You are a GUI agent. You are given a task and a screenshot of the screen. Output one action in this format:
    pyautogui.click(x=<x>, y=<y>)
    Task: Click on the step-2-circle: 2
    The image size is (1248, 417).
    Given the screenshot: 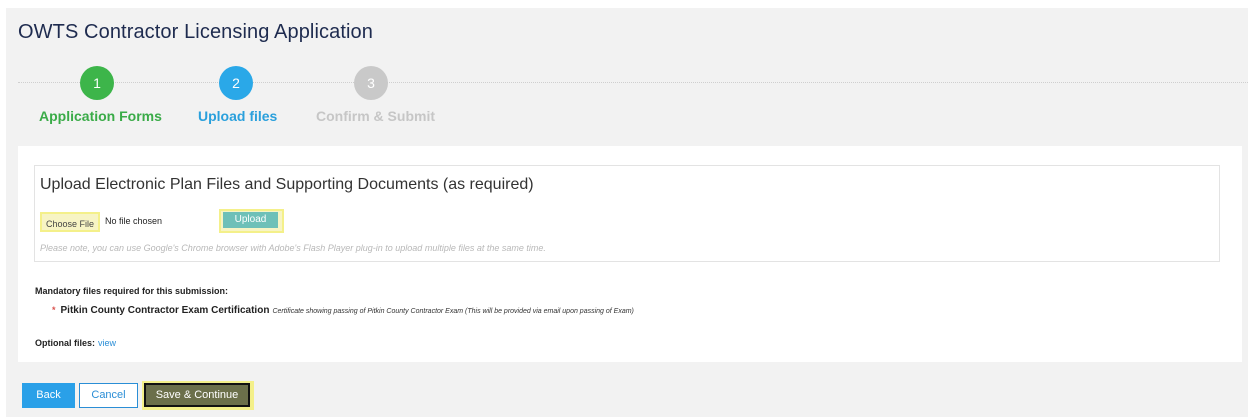 What is the action you would take?
    pyautogui.click(x=236, y=83)
    